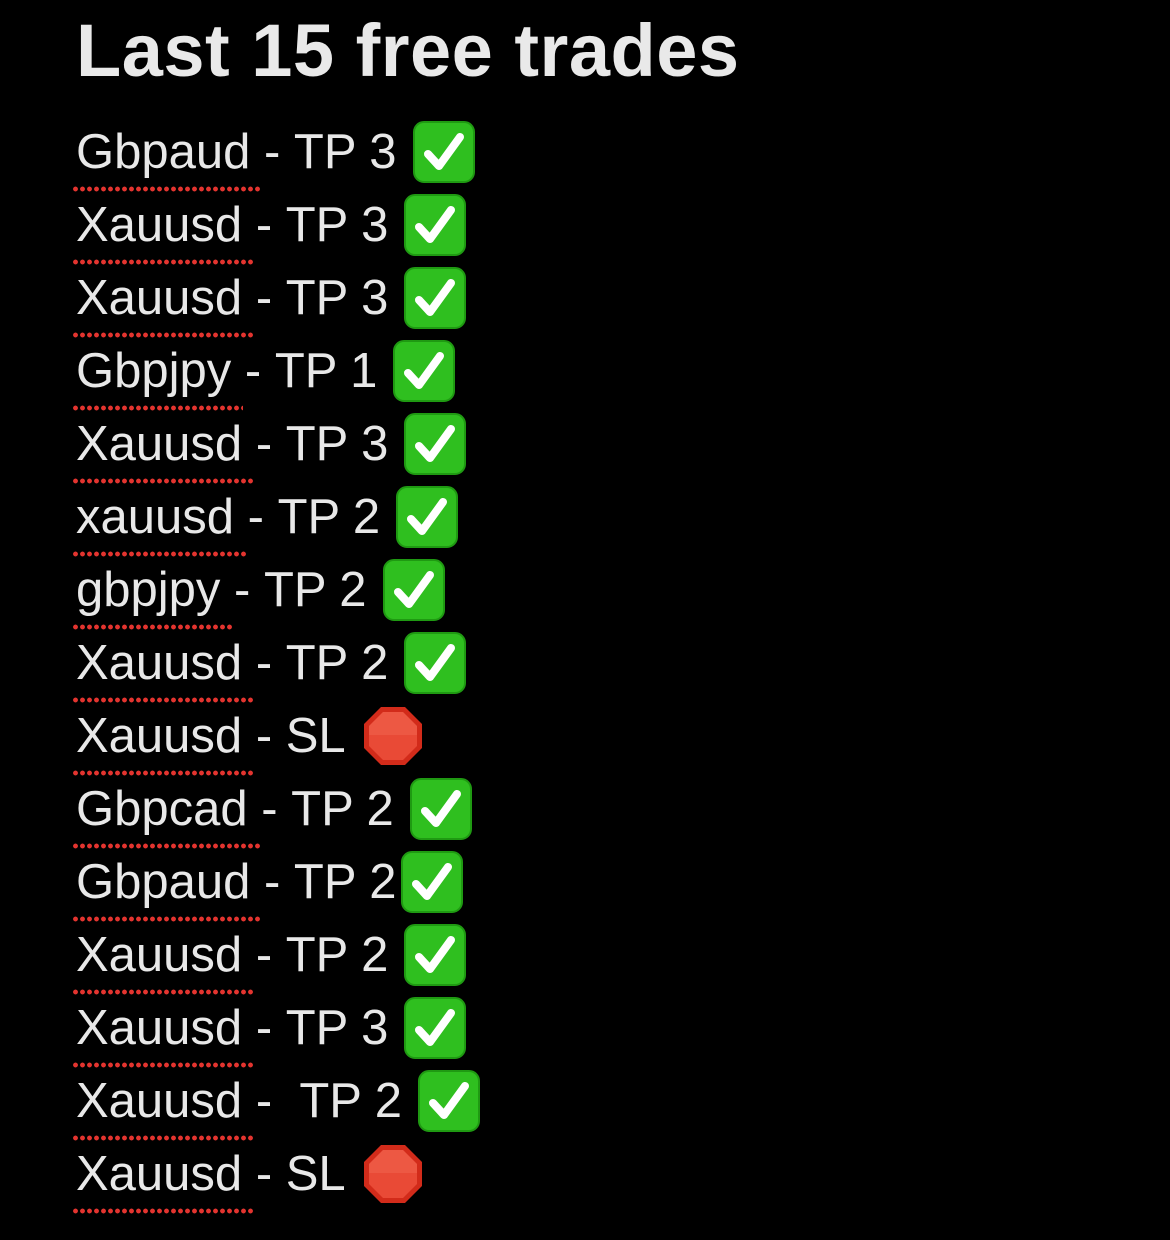 This screenshot has width=1170, height=1240. What do you see at coordinates (152, 596) in the screenshot?
I see `trade-pair: gbpjpy` at bounding box center [152, 596].